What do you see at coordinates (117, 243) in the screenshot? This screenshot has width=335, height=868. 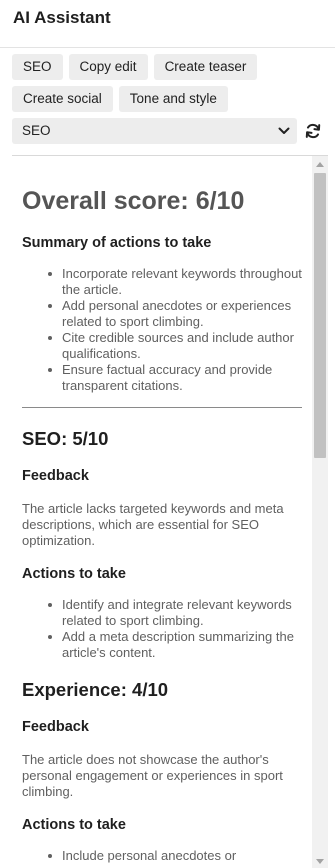 I see `summary-heading: Summary of actions to take` at bounding box center [117, 243].